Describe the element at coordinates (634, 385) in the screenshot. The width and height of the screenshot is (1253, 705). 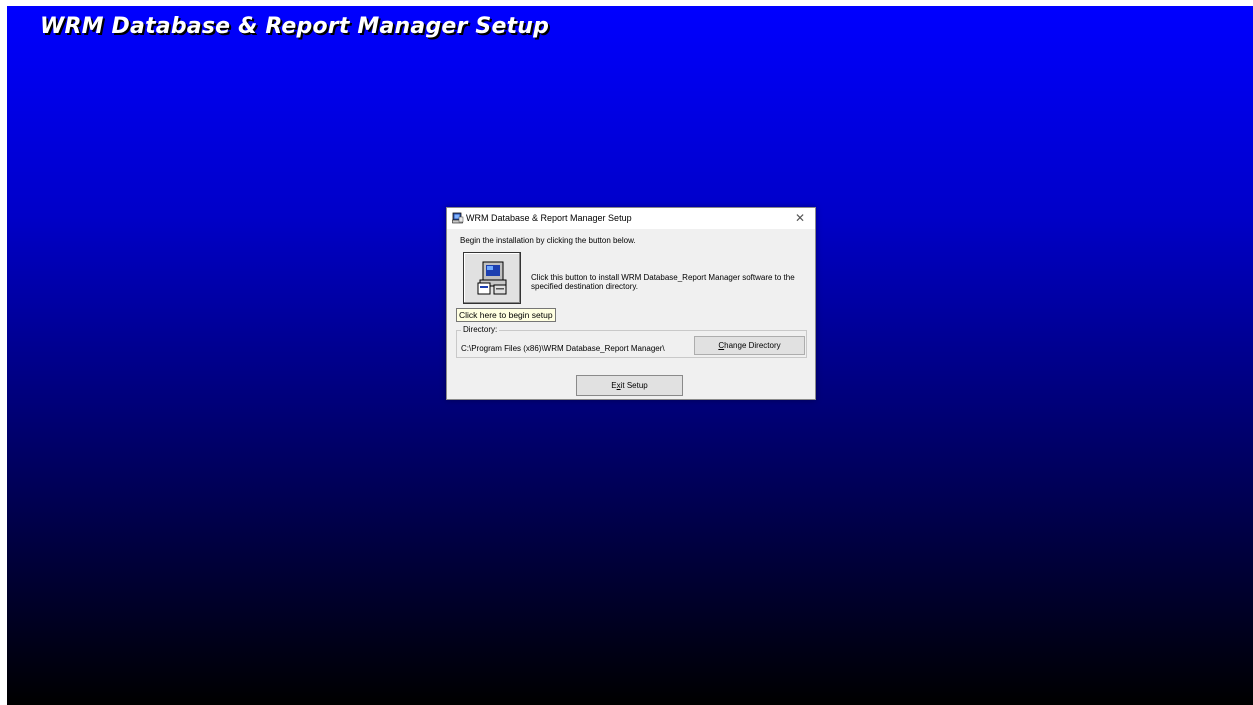
I see `exit-label-post: it Setup` at that location.